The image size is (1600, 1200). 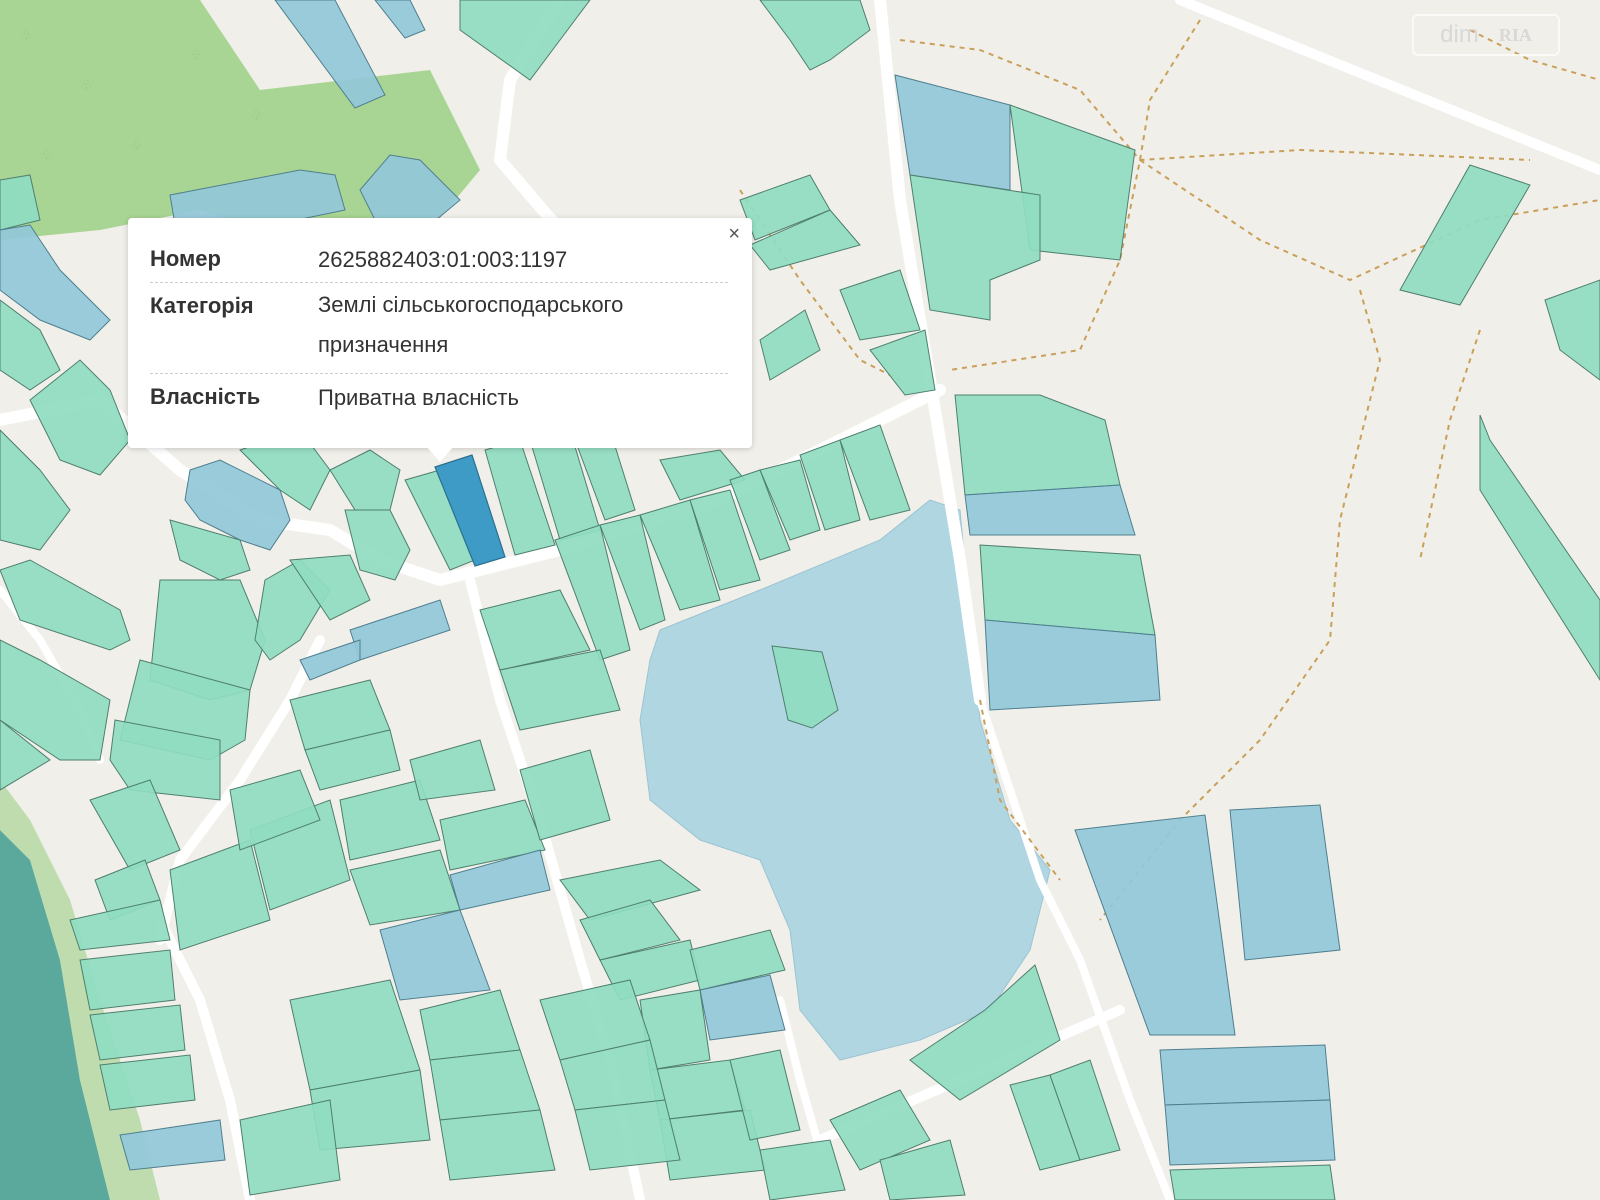 What do you see at coordinates (185, 258) in the screenshot?
I see `number-label: Номер` at bounding box center [185, 258].